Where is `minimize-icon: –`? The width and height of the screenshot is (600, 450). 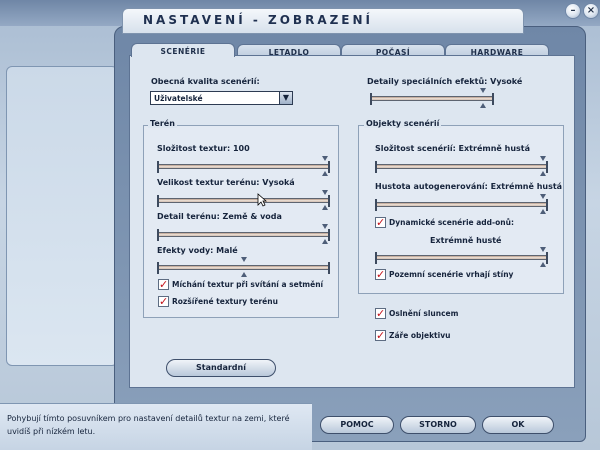 minimize-icon: – is located at coordinates (573, 11).